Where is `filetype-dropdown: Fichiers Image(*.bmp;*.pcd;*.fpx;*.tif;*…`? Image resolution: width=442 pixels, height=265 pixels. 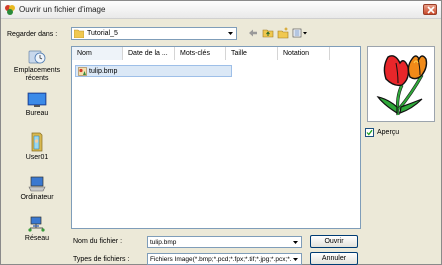
filetype-dropdown: Fichiers Image(*.bmp;*.pcd;*.fpx;*.tif;*… is located at coordinates (224, 259).